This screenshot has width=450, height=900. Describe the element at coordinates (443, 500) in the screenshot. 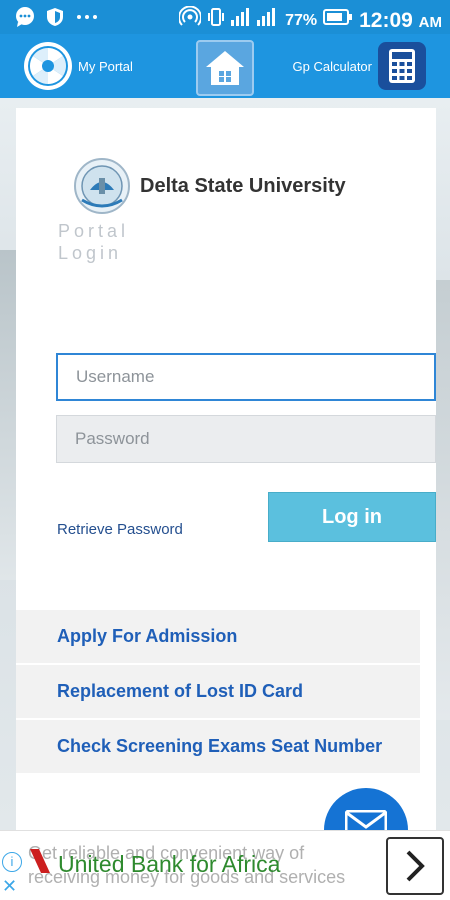

I see `background-tree-right` at that location.